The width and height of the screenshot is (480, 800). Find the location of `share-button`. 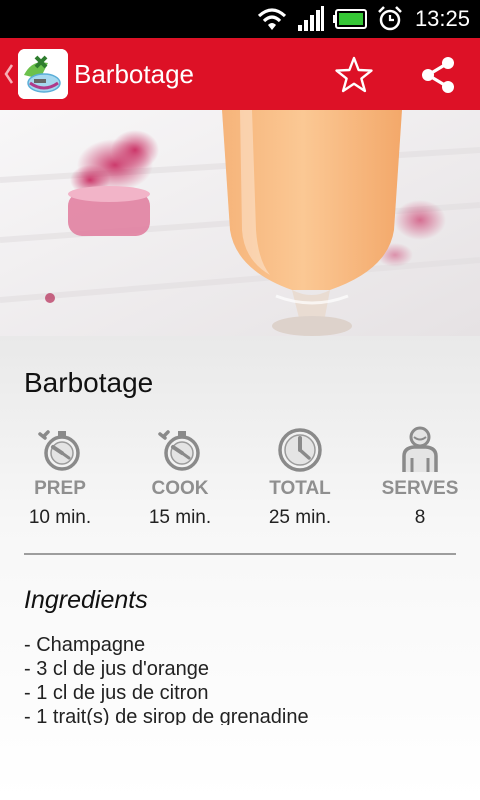

share-button is located at coordinates (438, 75).